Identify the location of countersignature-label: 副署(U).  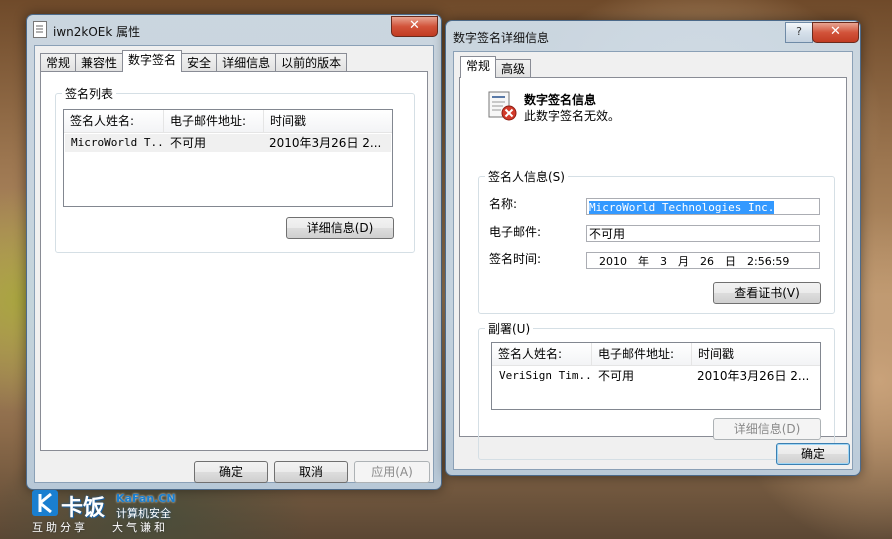
(509, 328).